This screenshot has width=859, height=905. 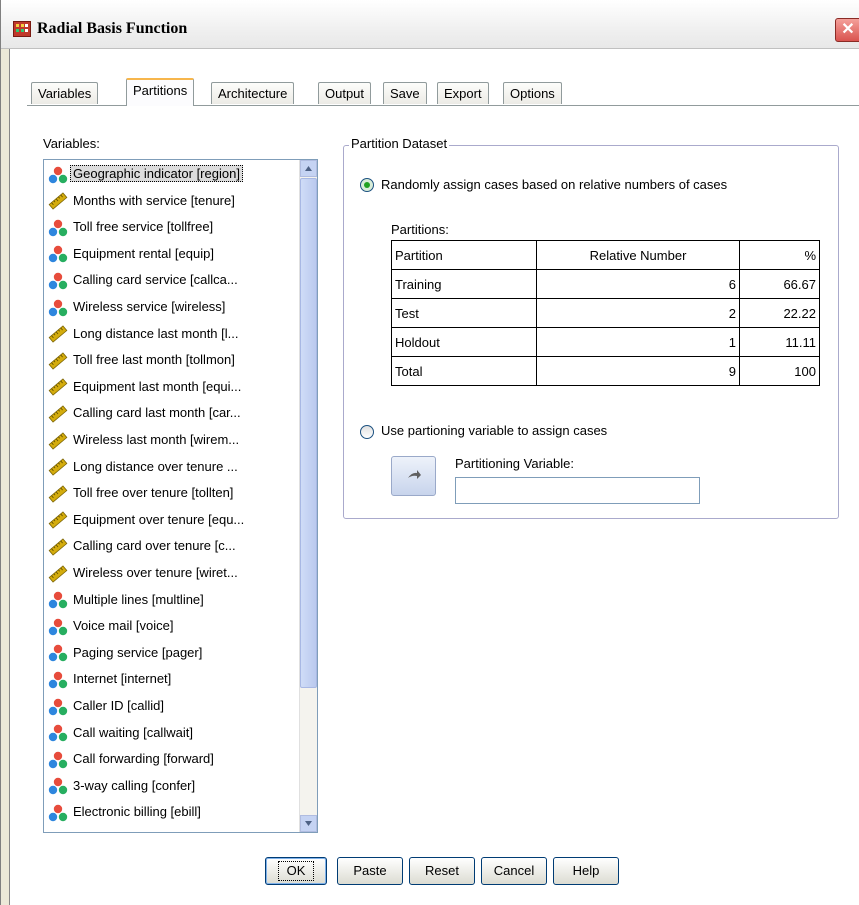 I want to click on tab-architecture: Architecture, so click(x=253, y=93).